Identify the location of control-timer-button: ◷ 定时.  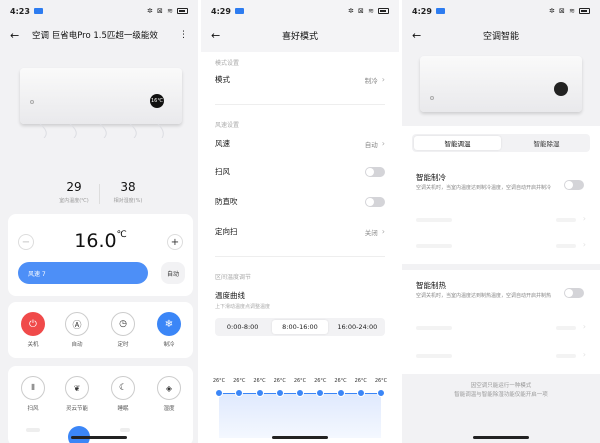
(123, 330).